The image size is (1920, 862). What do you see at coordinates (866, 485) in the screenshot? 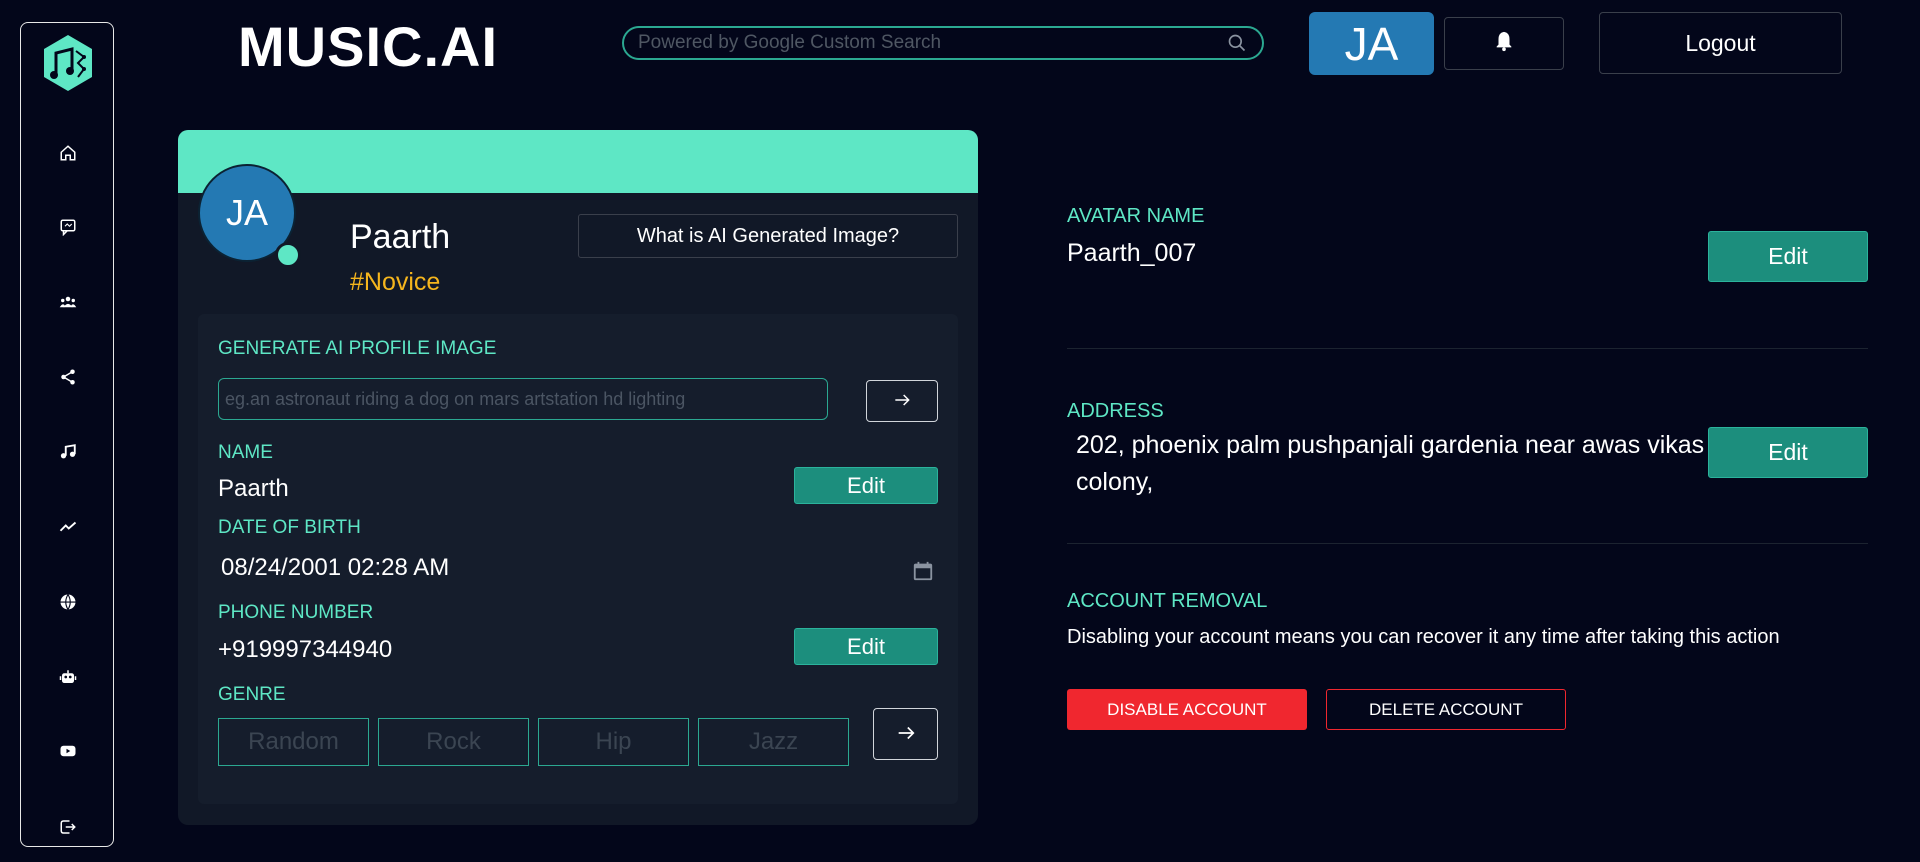
I see `edit-name-button: Edit` at bounding box center [866, 485].